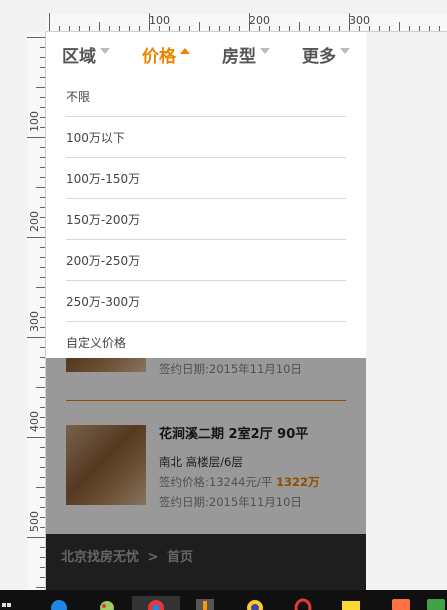  What do you see at coordinates (206, 342) in the screenshot?
I see `price-option-custom: 自定义价格` at bounding box center [206, 342].